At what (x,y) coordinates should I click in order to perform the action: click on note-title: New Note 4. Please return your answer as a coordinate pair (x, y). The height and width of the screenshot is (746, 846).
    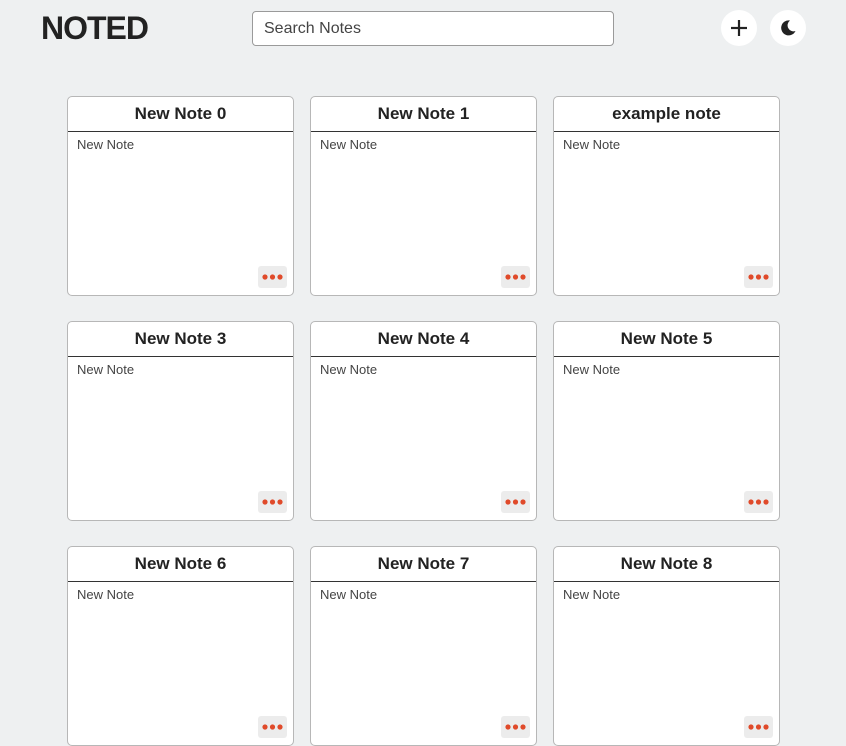
    Looking at the image, I should click on (423, 339).